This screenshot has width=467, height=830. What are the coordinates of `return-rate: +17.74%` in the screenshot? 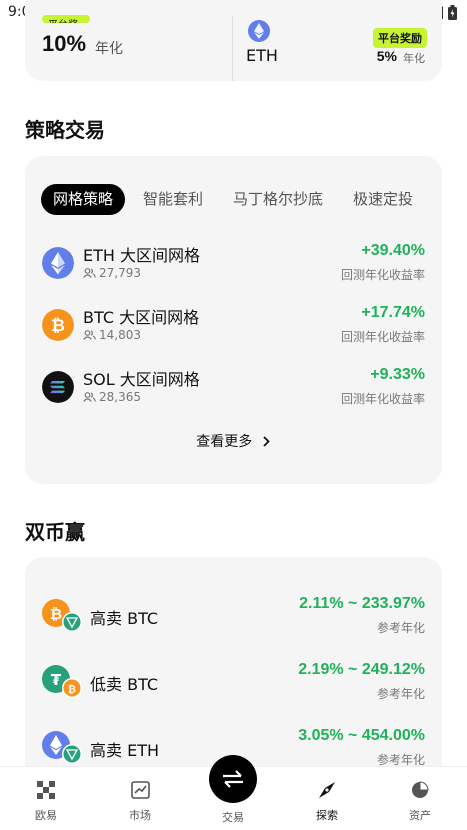 It's located at (393, 312).